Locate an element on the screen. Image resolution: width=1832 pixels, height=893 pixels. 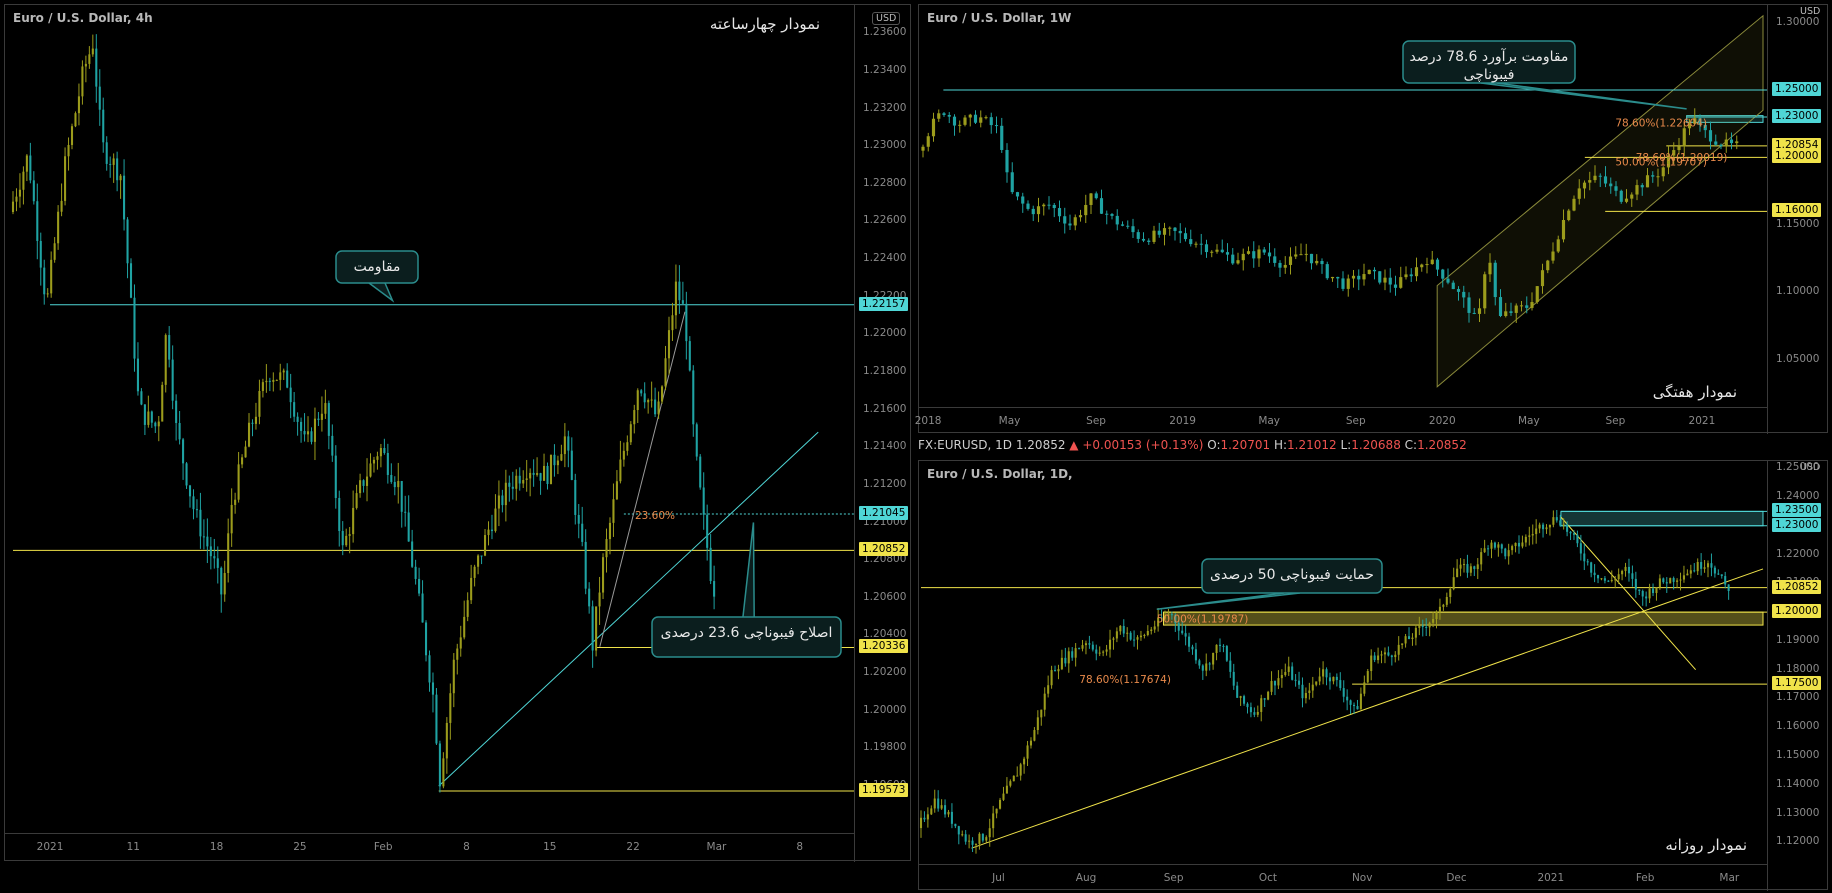
time-tick: Sep is located at coordinates (1355, 421).